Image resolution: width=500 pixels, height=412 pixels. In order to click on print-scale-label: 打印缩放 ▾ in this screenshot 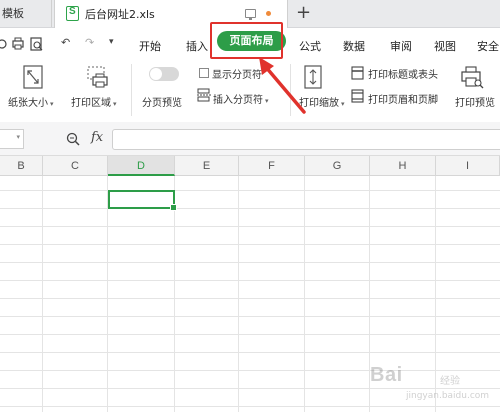, I will do `click(322, 101)`.